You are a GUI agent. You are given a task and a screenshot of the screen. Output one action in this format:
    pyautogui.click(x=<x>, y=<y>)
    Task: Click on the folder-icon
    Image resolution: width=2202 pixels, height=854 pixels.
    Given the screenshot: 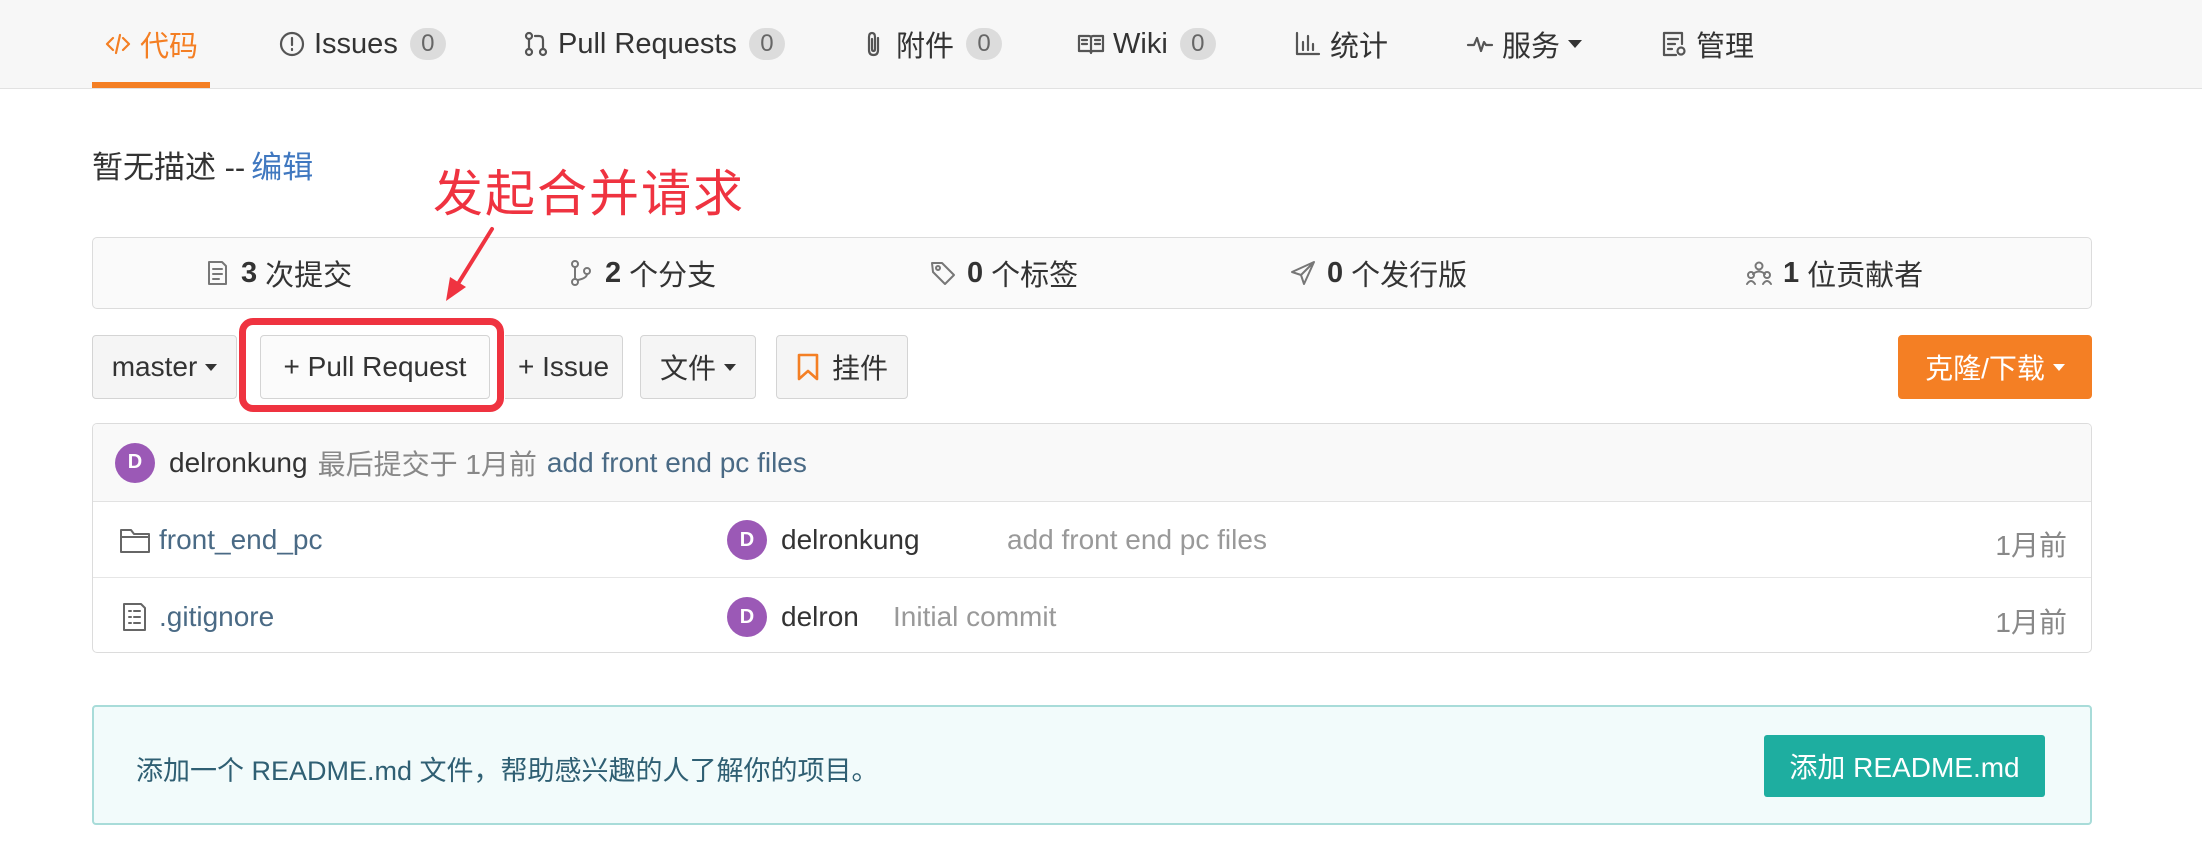 What is the action you would take?
    pyautogui.click(x=135, y=541)
    